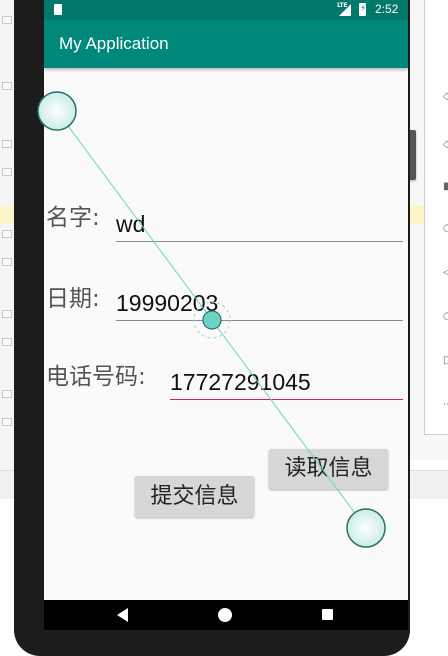 This screenshot has height=656, width=448. Describe the element at coordinates (445, 229) in the screenshot. I see `zoom-icon: ○` at that location.